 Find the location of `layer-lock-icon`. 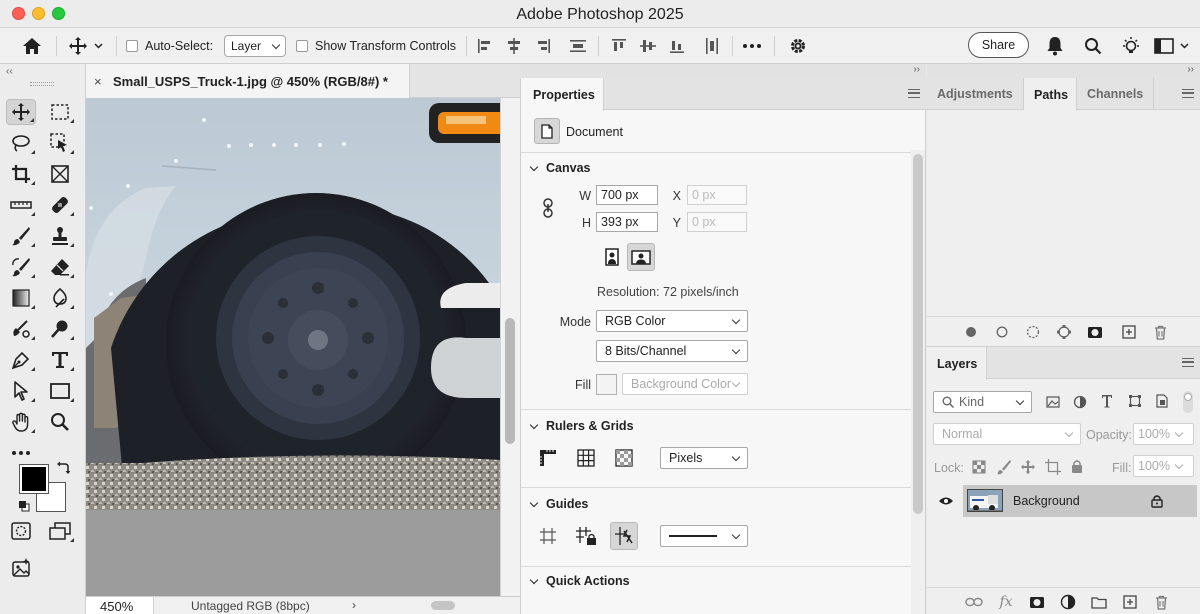

layer-lock-icon is located at coordinates (1157, 501).